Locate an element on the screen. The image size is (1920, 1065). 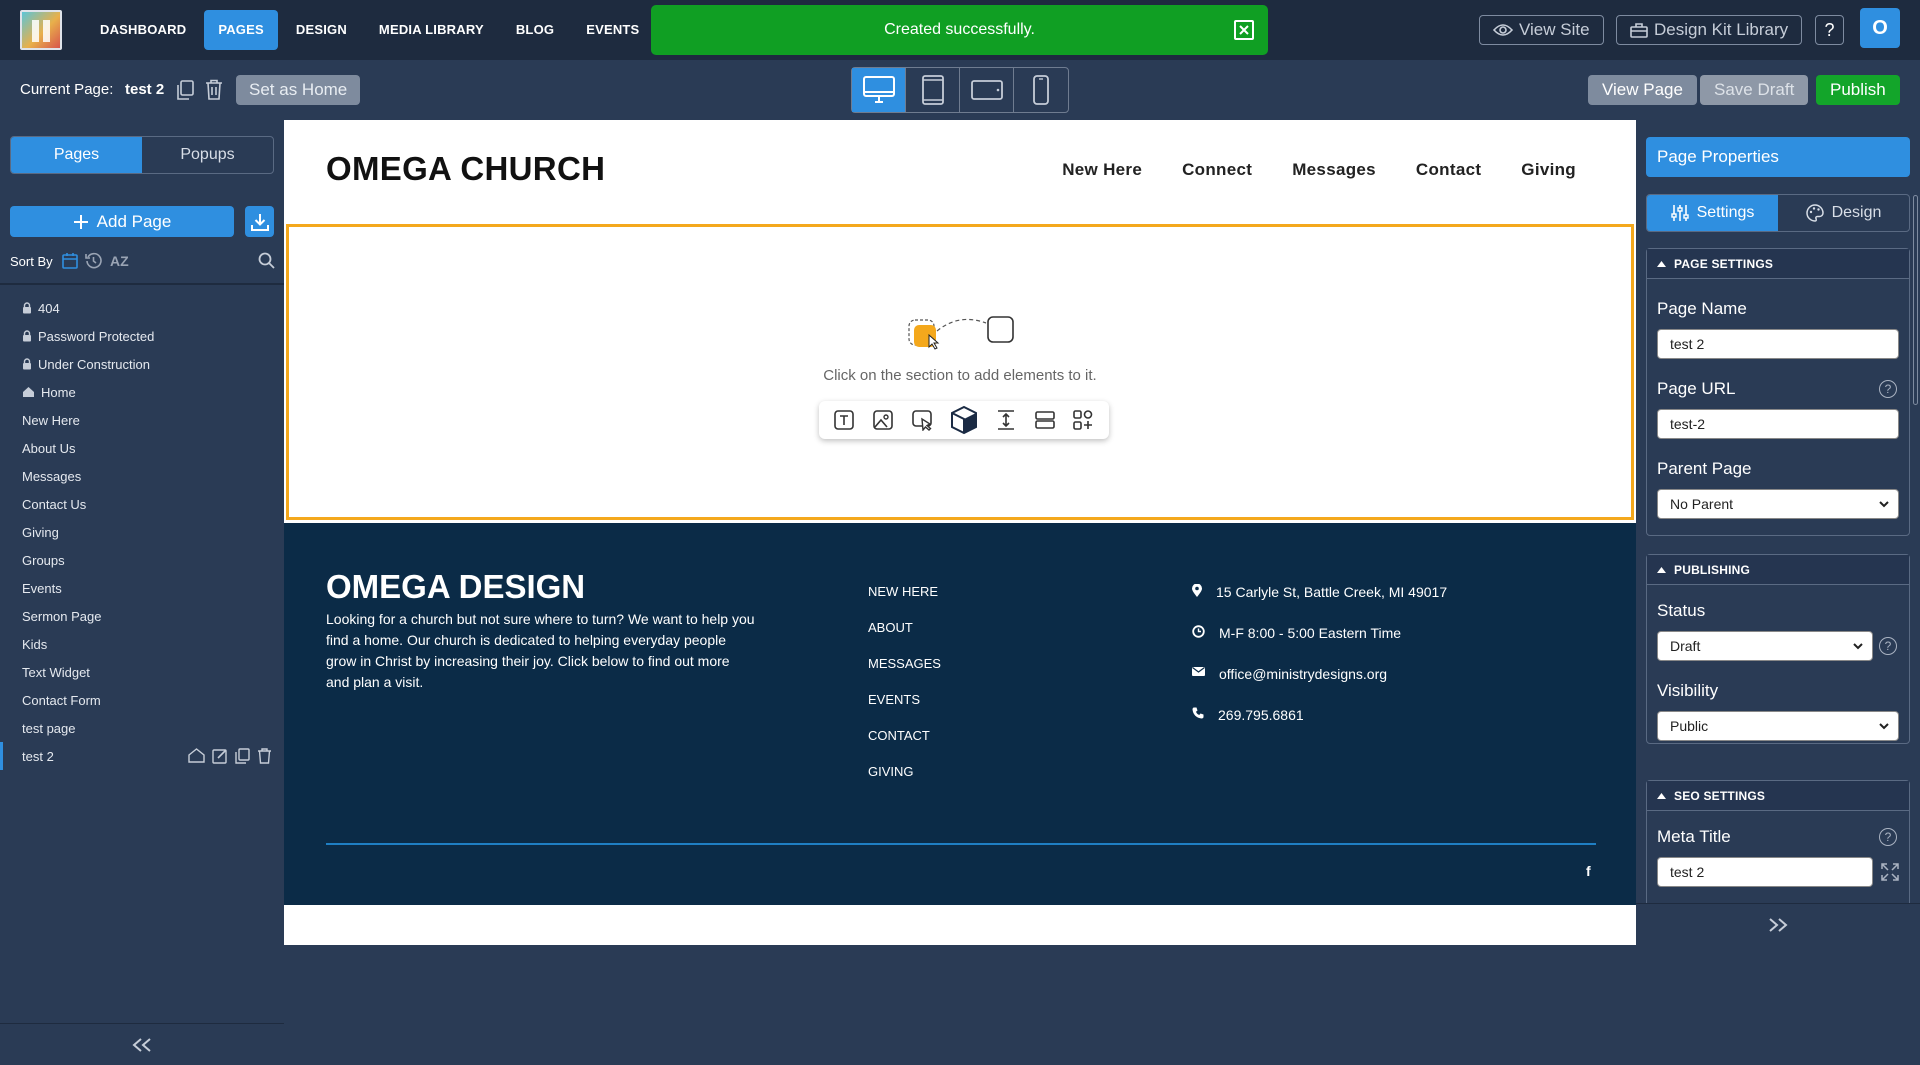
meta-title-help-icon: ? is located at coordinates (1888, 837).